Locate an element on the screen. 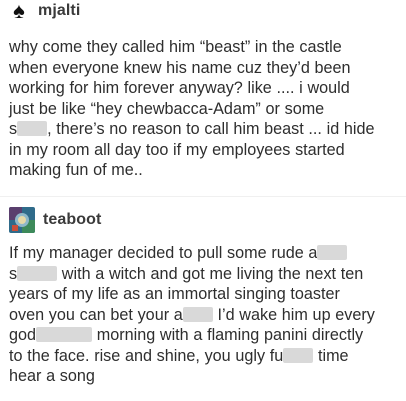 The height and width of the screenshot is (401, 406). text-fragment: morning with a flaming panini directly is located at coordinates (230, 335).